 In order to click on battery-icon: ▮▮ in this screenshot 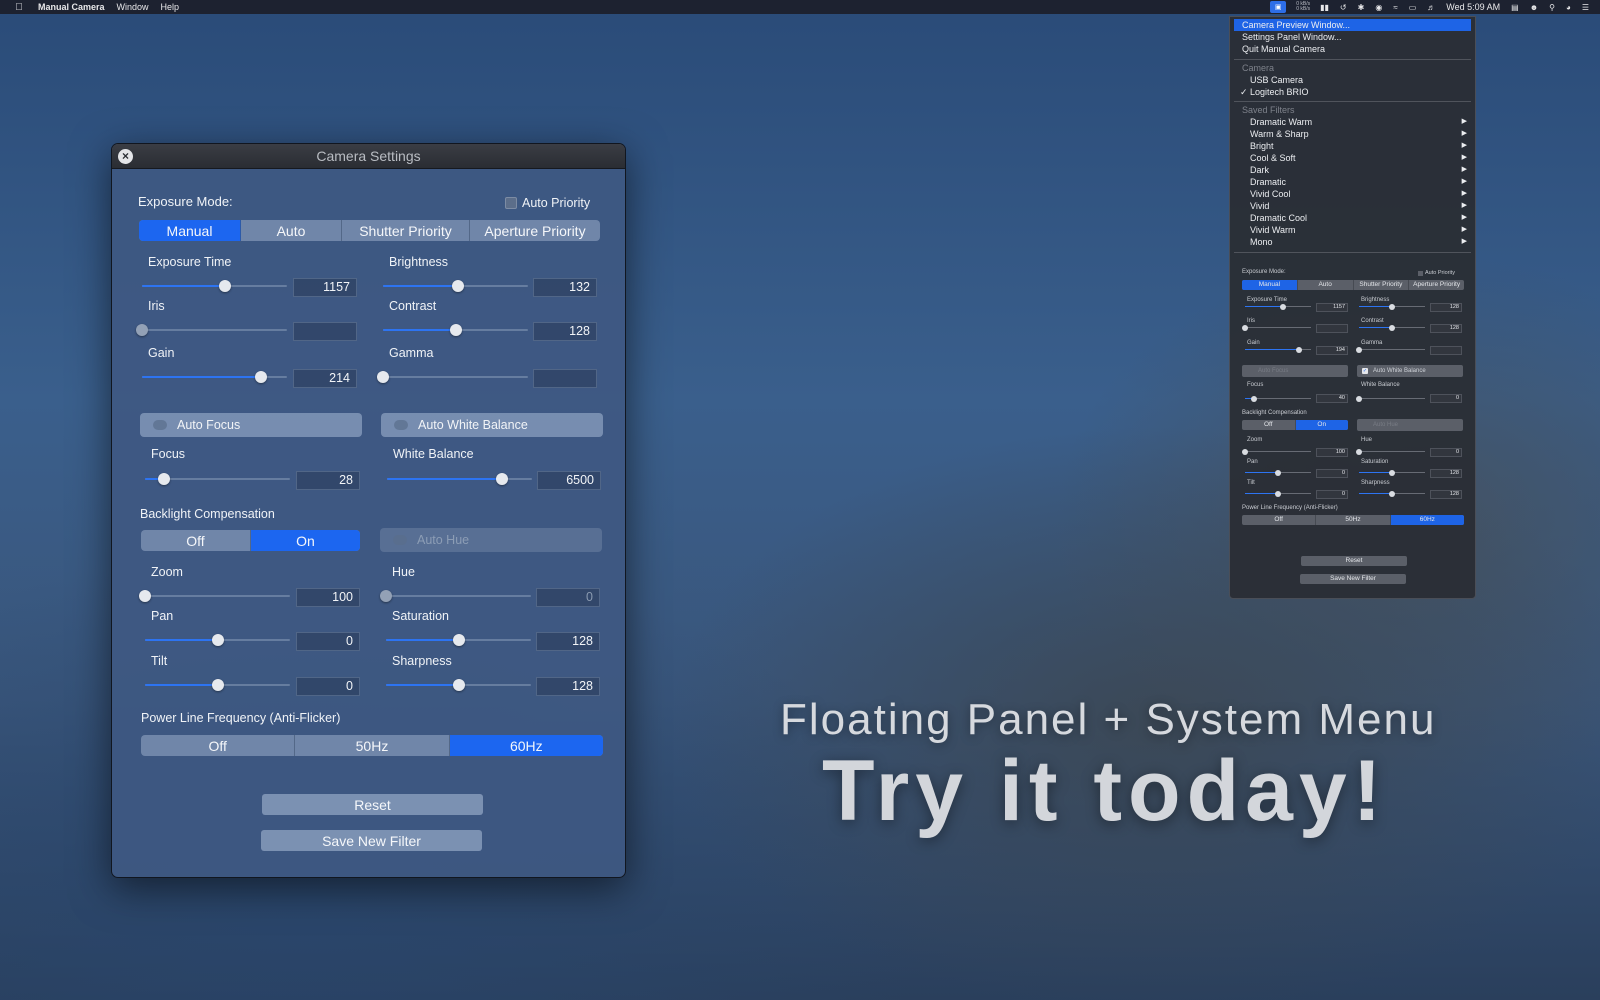, I will do `click(1324, 7)`.